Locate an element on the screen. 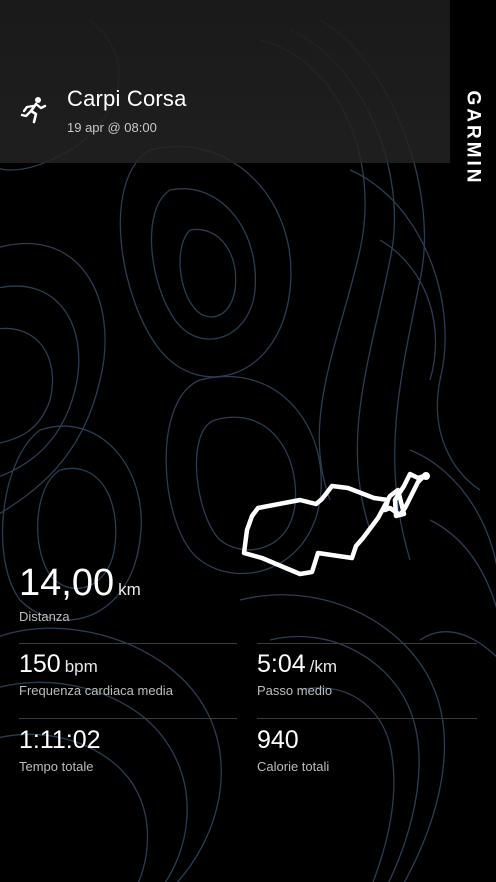 Image resolution: width=496 pixels, height=882 pixels. total-time-value: 1:11:02 is located at coordinates (60, 740).